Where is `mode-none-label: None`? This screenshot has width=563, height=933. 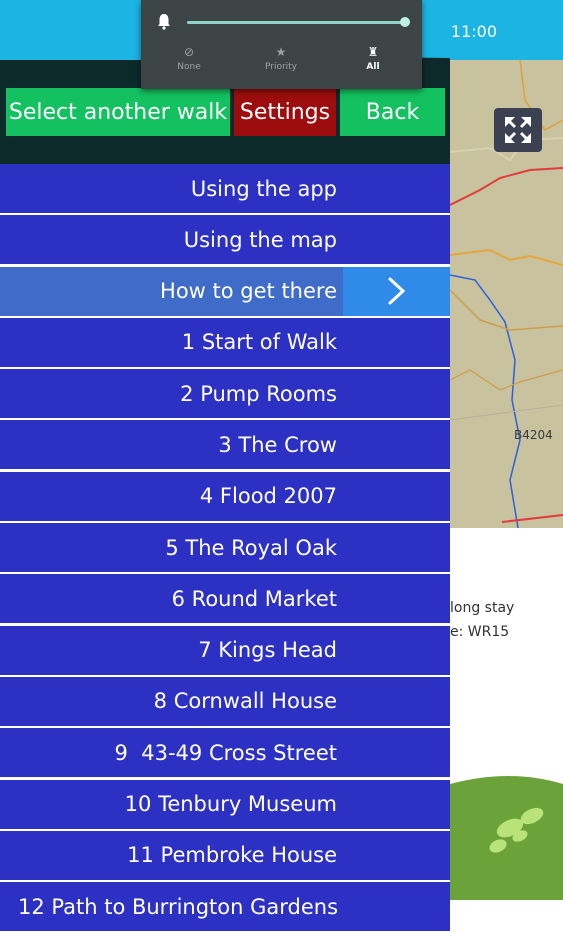 mode-none-label: None is located at coordinates (189, 67).